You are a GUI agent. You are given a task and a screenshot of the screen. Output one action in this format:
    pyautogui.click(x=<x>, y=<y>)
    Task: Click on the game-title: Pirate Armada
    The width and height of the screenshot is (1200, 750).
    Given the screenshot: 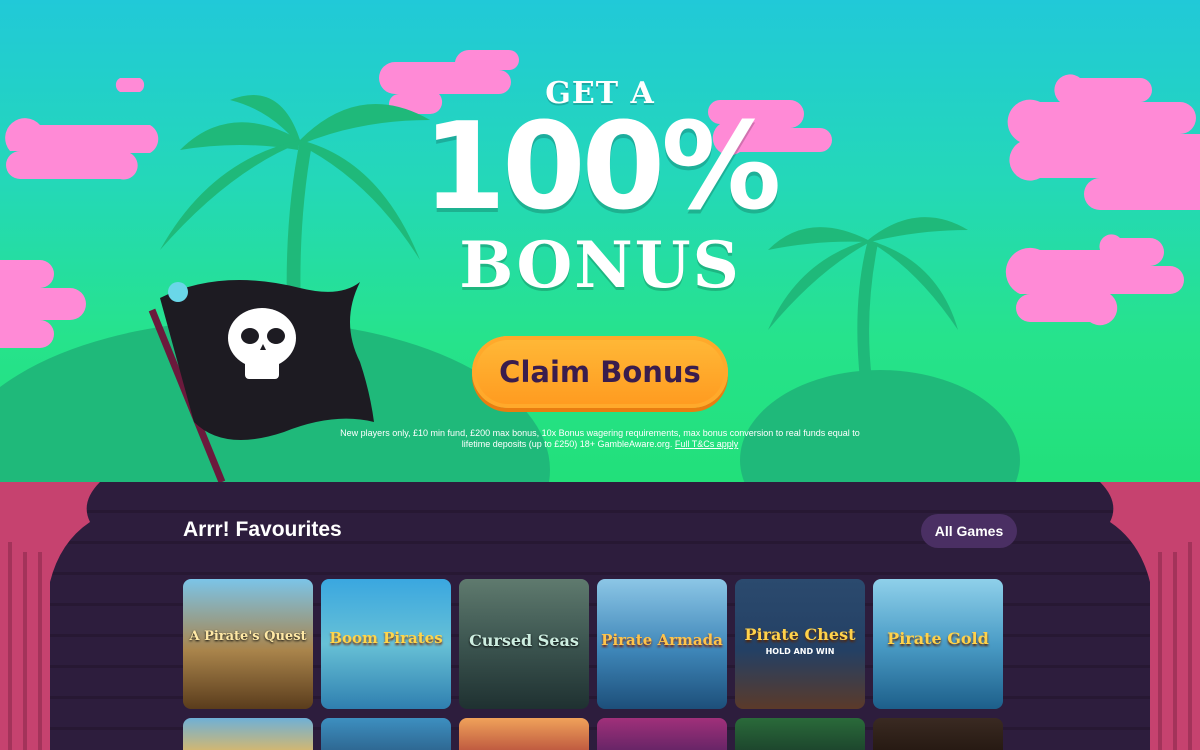 What is the action you would take?
    pyautogui.click(x=662, y=640)
    